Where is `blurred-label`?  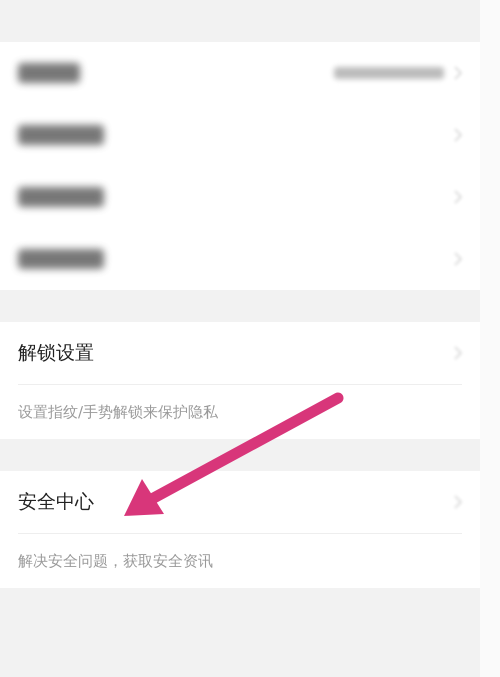
blurred-label is located at coordinates (49, 73).